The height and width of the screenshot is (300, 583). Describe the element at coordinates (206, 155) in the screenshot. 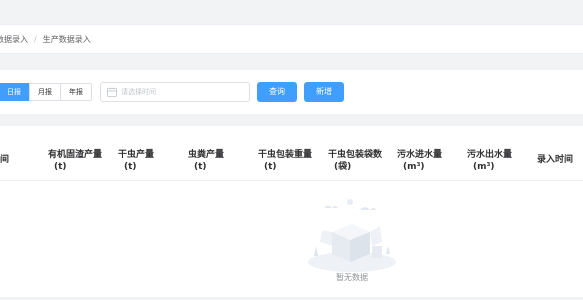

I see `column-title: 虫粪产量` at that location.